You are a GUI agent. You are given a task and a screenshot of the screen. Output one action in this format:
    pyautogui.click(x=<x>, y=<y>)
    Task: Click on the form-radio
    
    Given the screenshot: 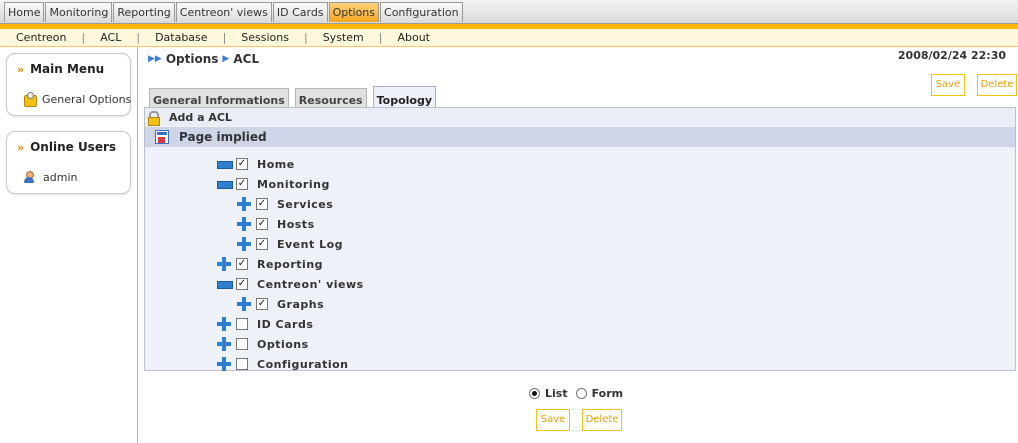 What is the action you would take?
    pyautogui.click(x=581, y=393)
    